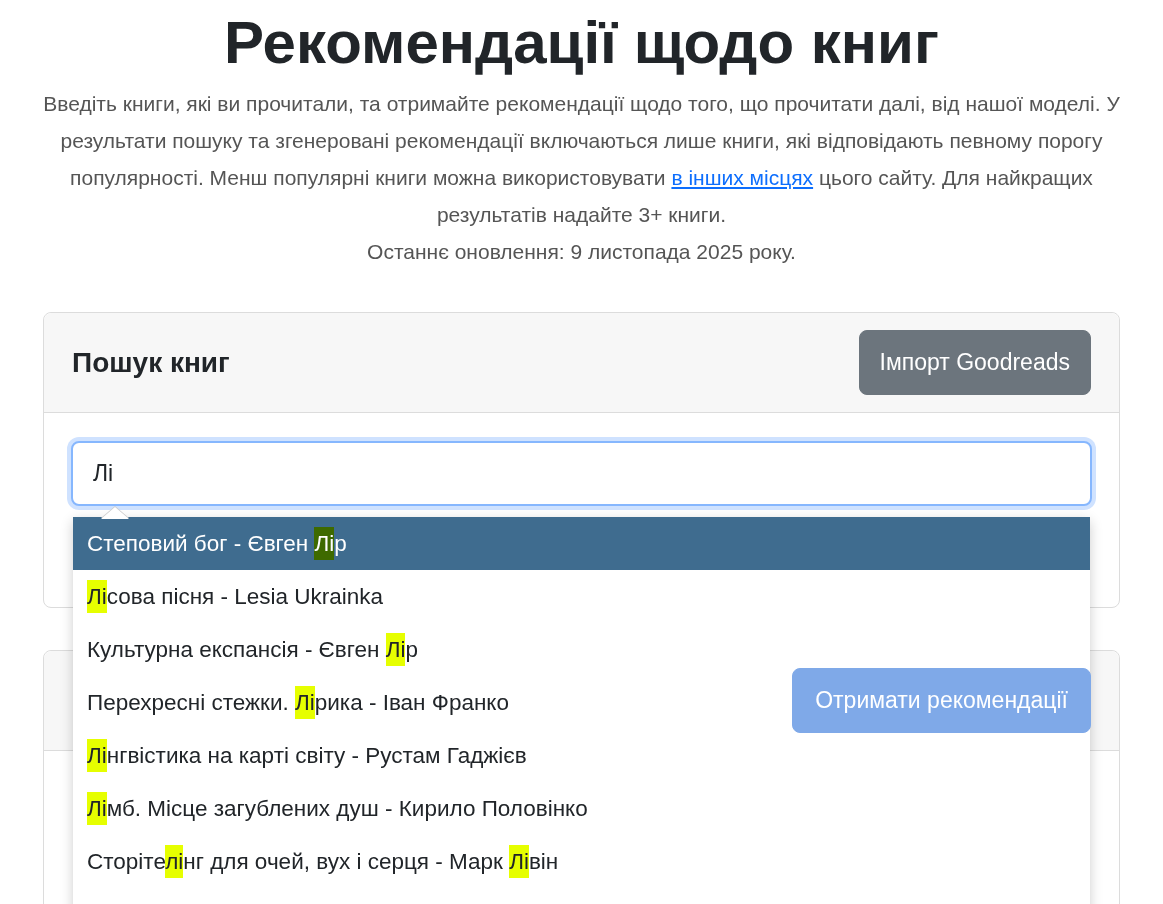  Describe the element at coordinates (581, 159) in the screenshot. I see `intro-paragraph: Введіть книги, які ви прочитали, та отримайте рекомендації щодо того, що прочитати далі, від нашої моделі. У результати пошуку та згенеровані рекомендації включаються лише книги, які відповідають певному порогу популярності. Менш популярні книги можна використовувати в інших місцях цього сайту. Для найкращих результатів надайте 3+ книги.` at that location.